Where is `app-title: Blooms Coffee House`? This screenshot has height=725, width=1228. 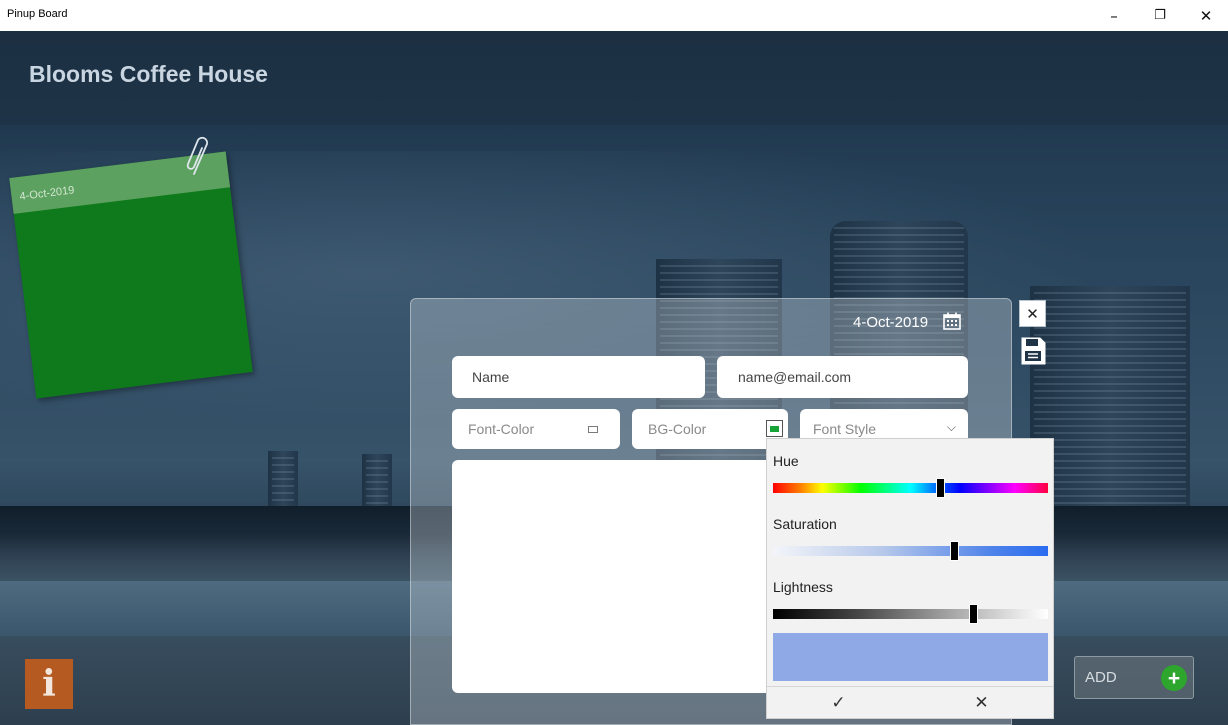 app-title: Blooms Coffee House is located at coordinates (148, 74).